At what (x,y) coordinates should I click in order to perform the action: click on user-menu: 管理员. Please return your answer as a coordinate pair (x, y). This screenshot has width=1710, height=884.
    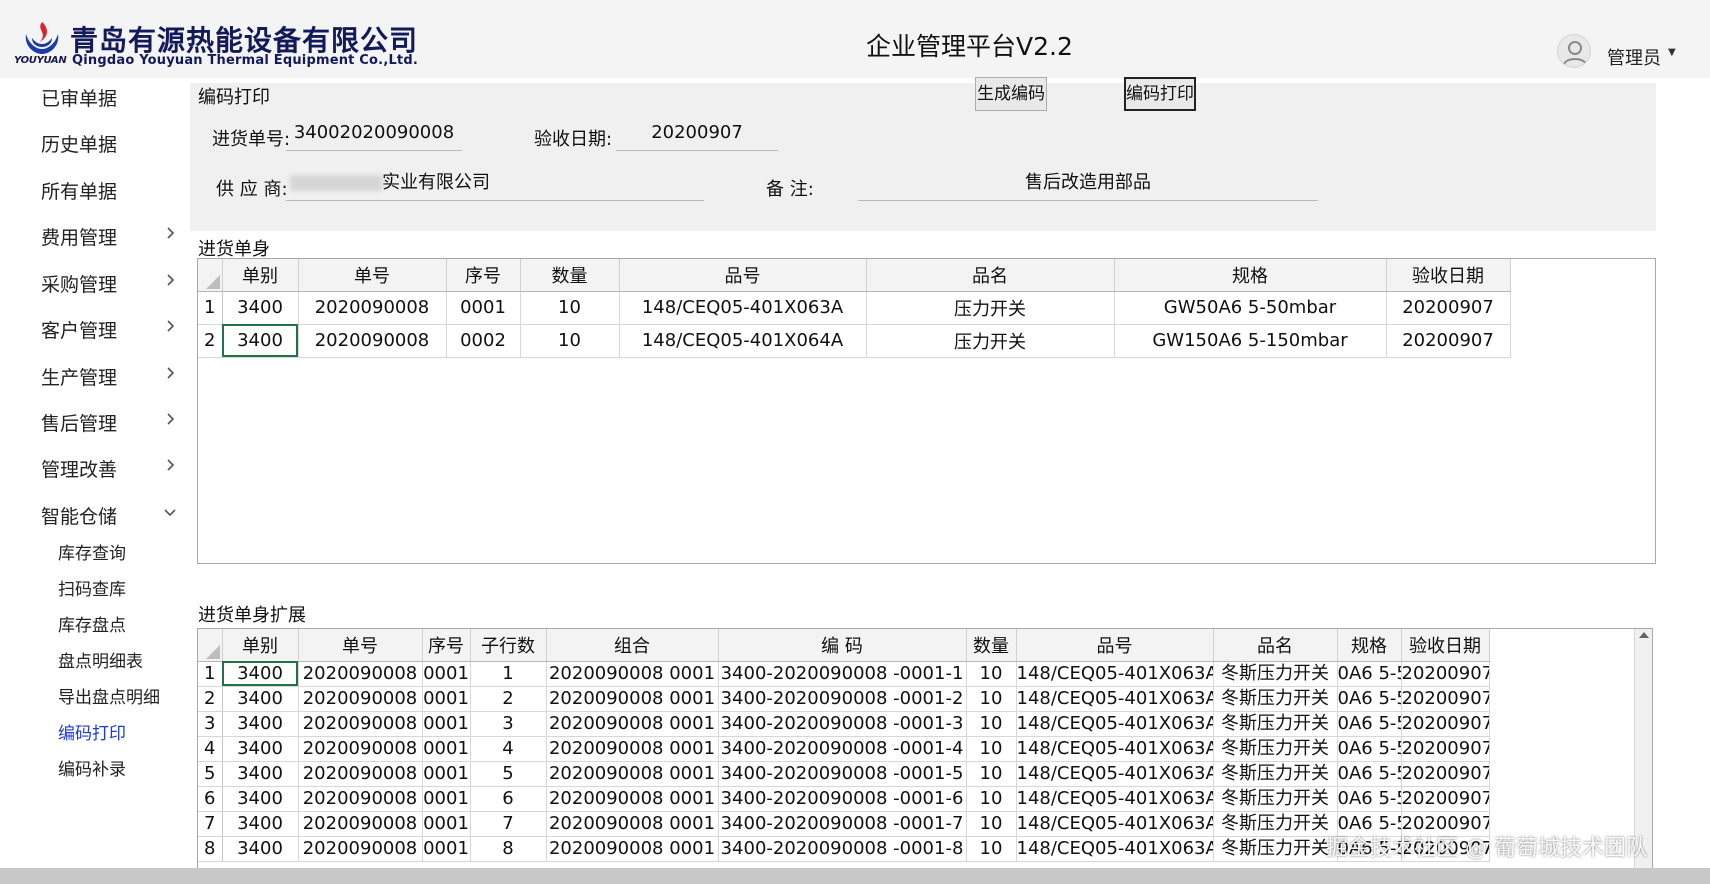
    Looking at the image, I should click on (1634, 57).